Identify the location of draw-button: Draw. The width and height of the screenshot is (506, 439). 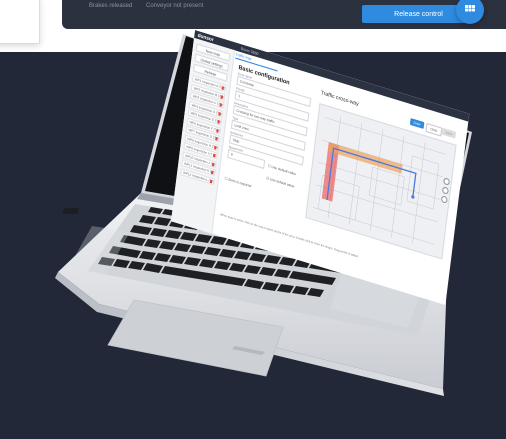
(417, 123).